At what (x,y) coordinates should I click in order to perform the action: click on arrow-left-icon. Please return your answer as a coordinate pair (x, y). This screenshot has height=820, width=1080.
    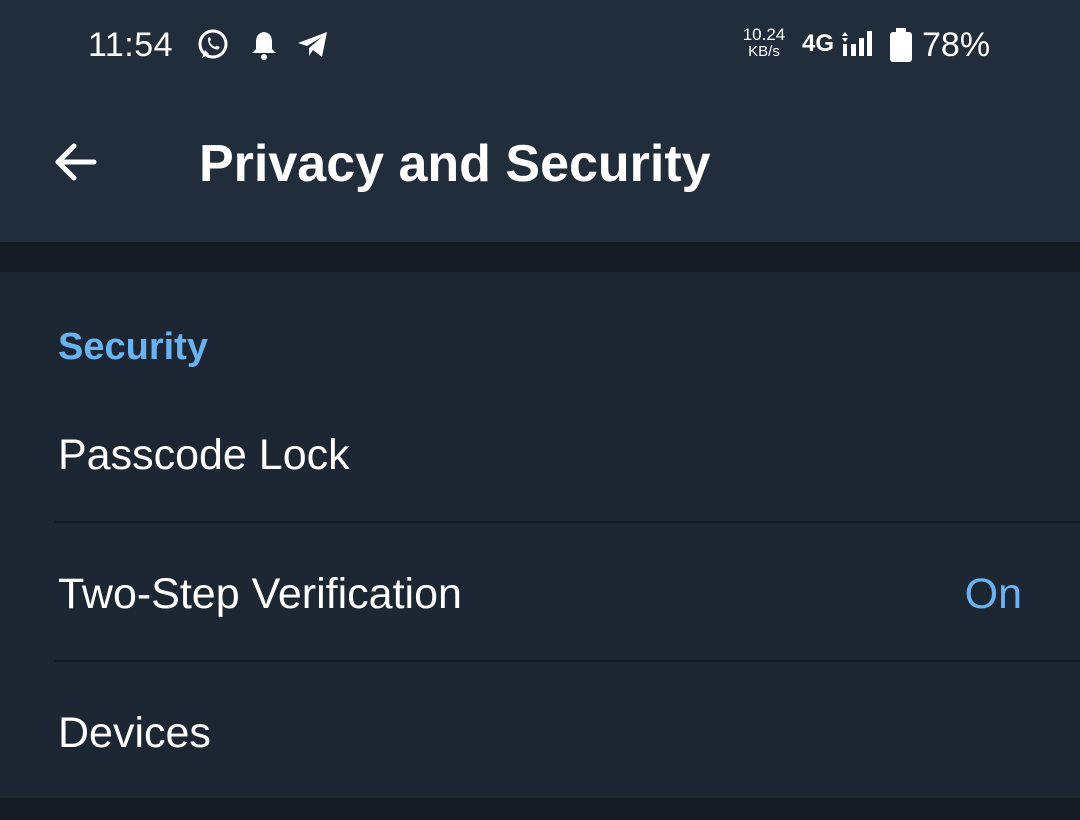
    Looking at the image, I should click on (76, 164).